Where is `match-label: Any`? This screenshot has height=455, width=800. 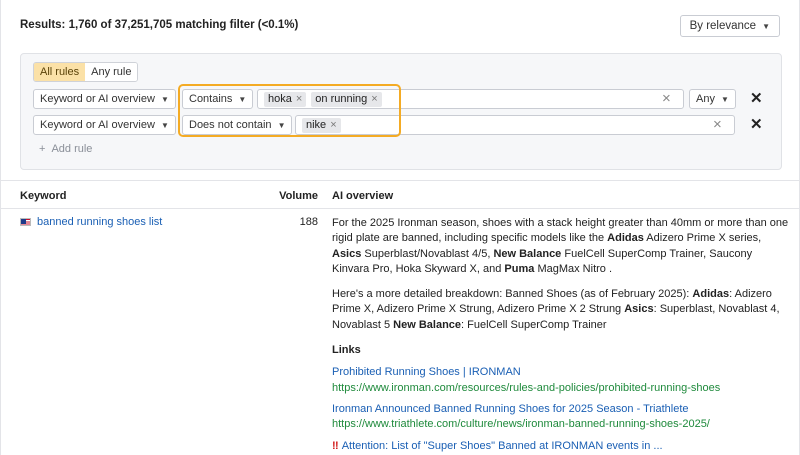 match-label: Any is located at coordinates (705, 99).